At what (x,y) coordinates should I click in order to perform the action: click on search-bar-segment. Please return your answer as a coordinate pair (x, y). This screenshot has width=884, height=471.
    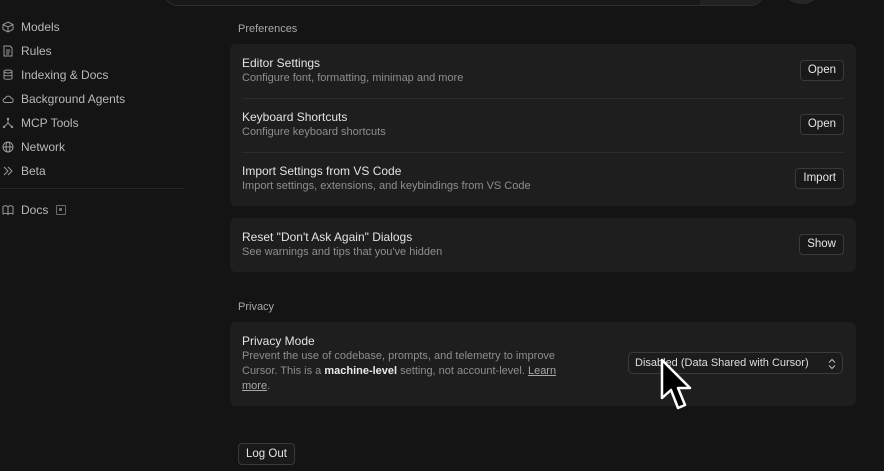
    Looking at the image, I should click on (731, 2).